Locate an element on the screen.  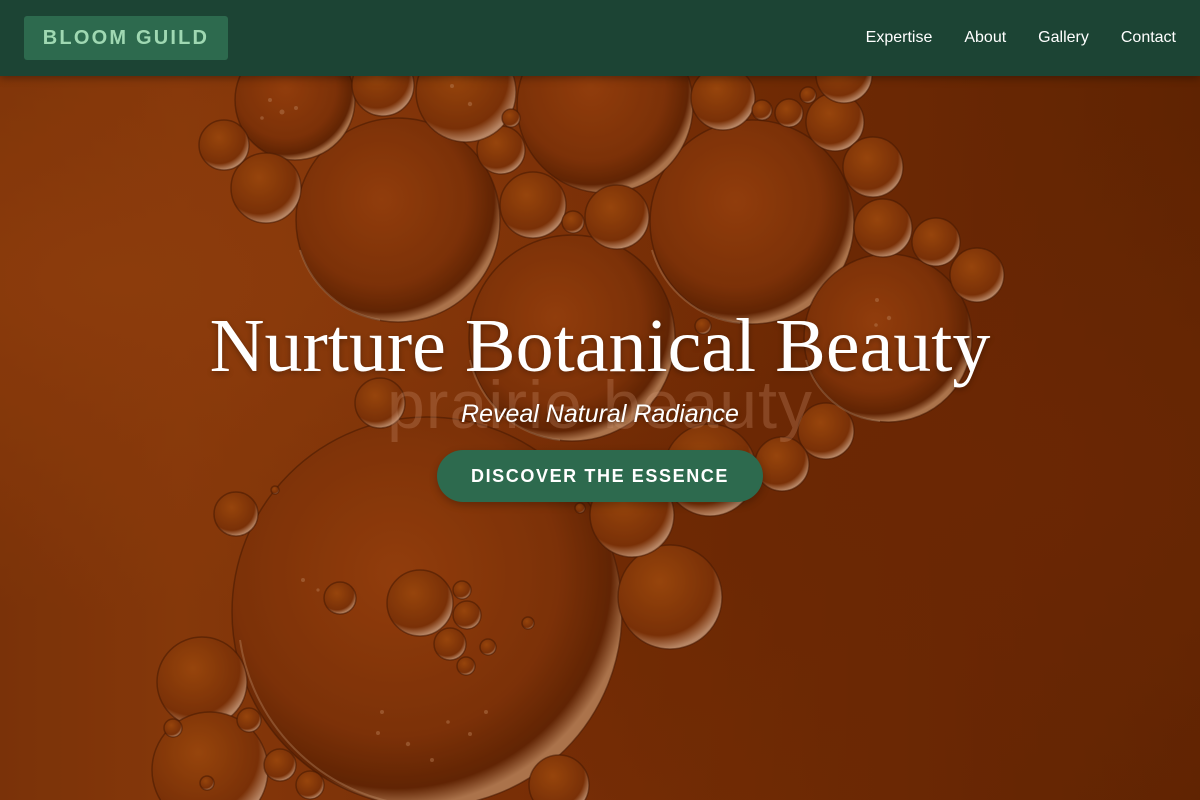
nav-link-contact: Contact is located at coordinates (1148, 38).